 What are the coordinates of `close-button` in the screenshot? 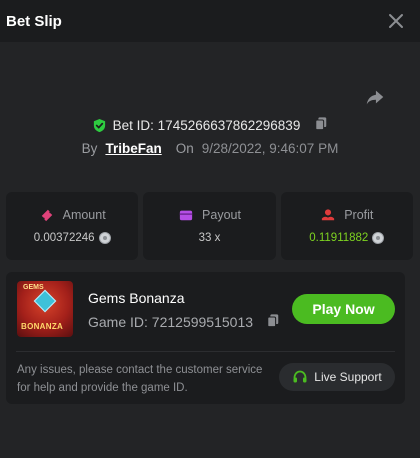 It's located at (396, 21).